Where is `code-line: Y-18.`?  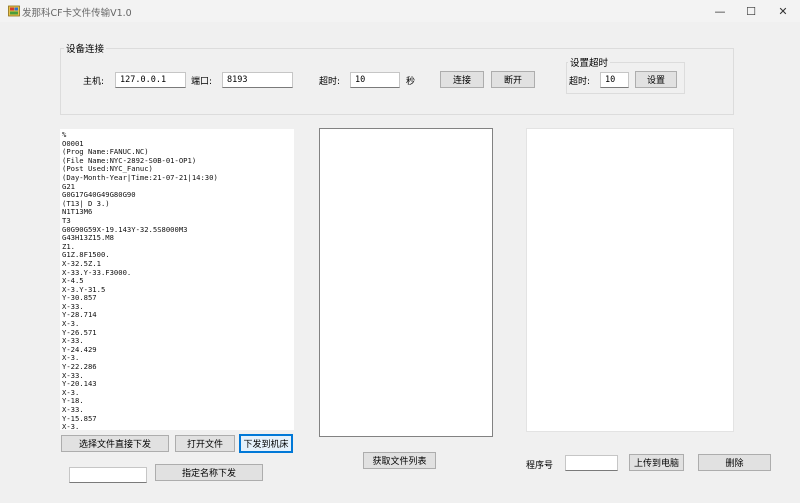
code-line: Y-18. is located at coordinates (73, 401).